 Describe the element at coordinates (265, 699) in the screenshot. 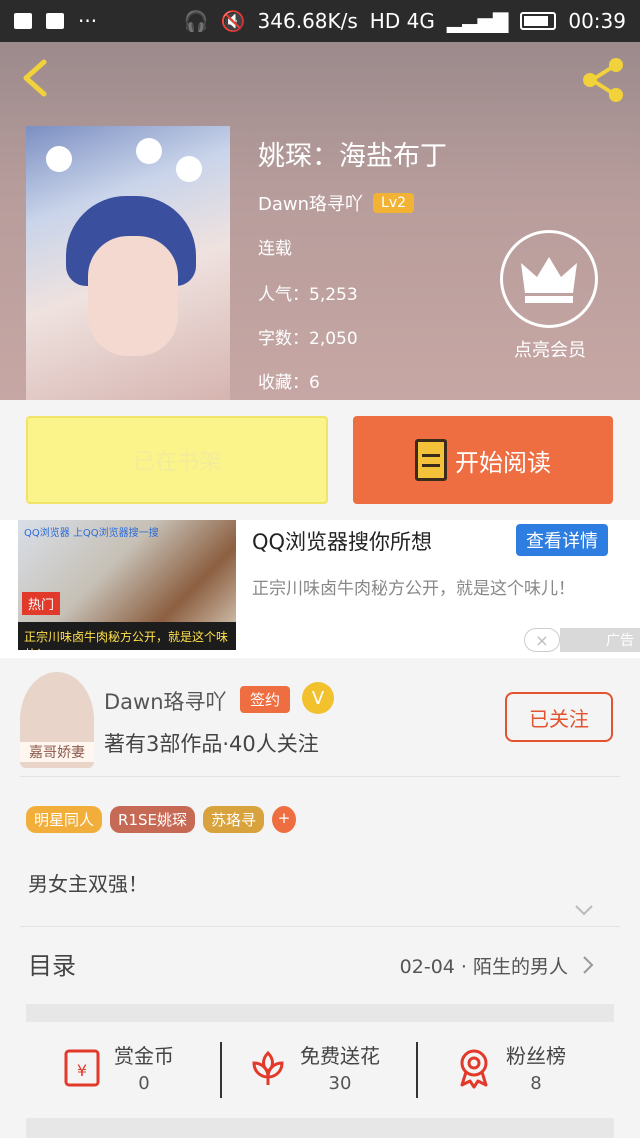

I see `signed-badge: 签约` at that location.